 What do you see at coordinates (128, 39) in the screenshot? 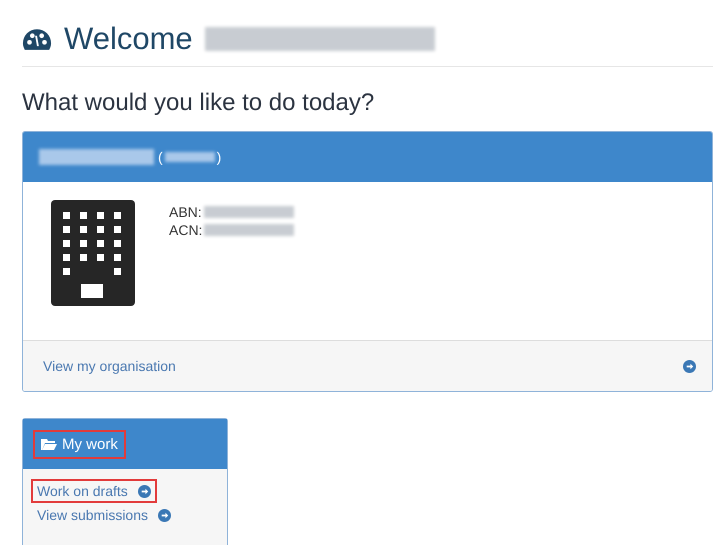
I see `welcome-title: Welcome` at bounding box center [128, 39].